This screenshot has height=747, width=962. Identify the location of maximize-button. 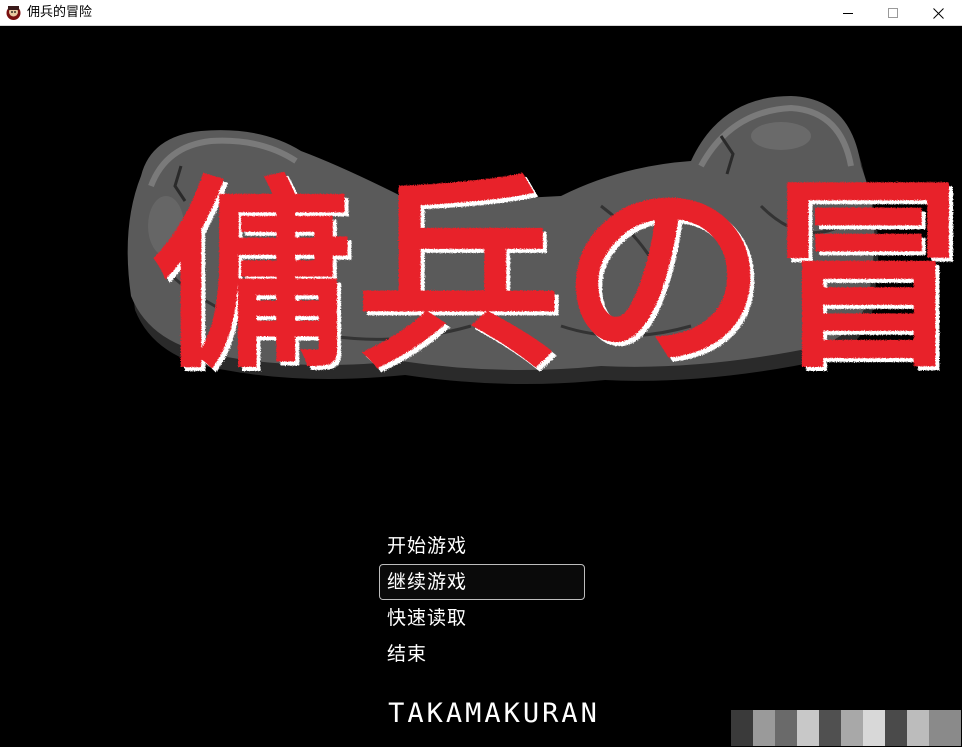
(893, 13).